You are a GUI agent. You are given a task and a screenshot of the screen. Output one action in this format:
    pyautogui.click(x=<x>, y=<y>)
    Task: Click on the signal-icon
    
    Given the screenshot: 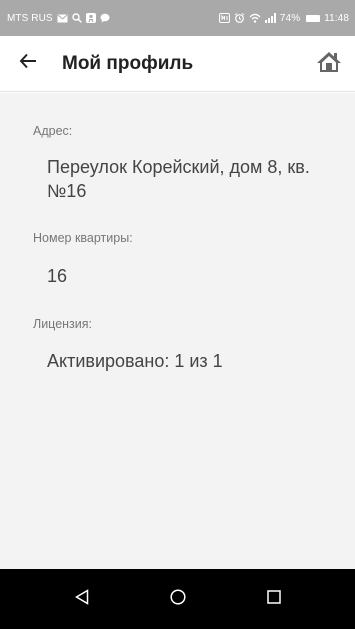 What is the action you would take?
    pyautogui.click(x=270, y=18)
    